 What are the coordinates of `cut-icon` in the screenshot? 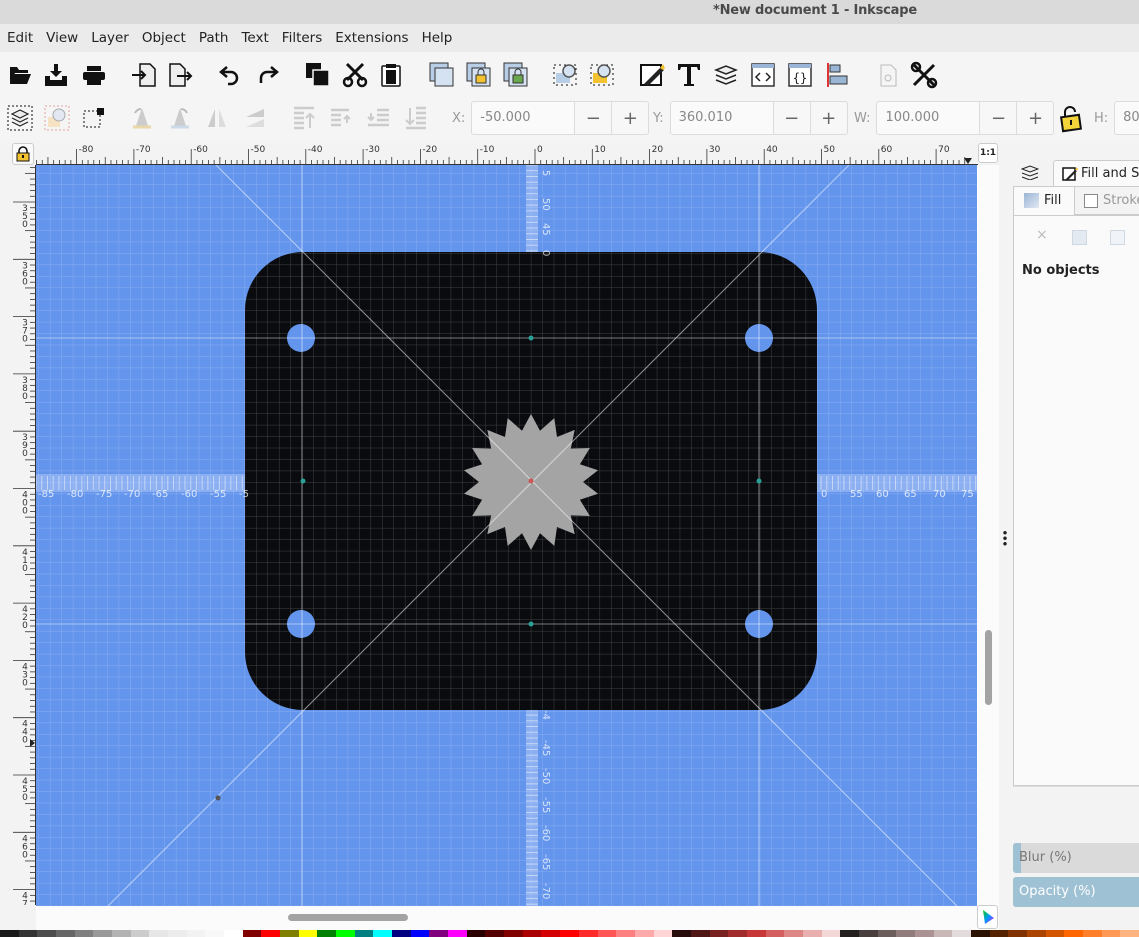 It's located at (355, 75).